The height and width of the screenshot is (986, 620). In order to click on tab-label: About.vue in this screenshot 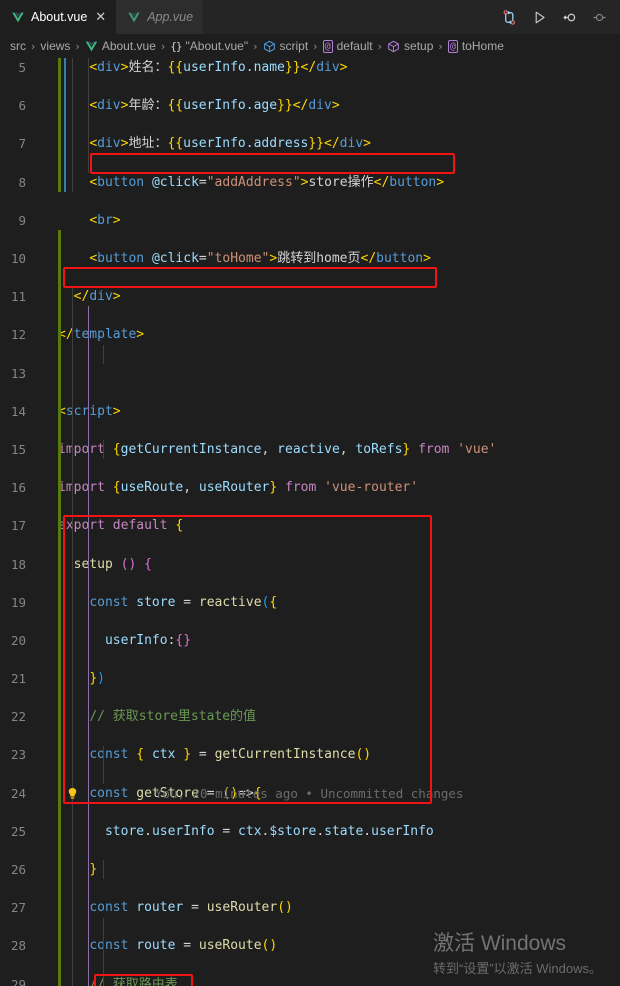, I will do `click(59, 17)`.